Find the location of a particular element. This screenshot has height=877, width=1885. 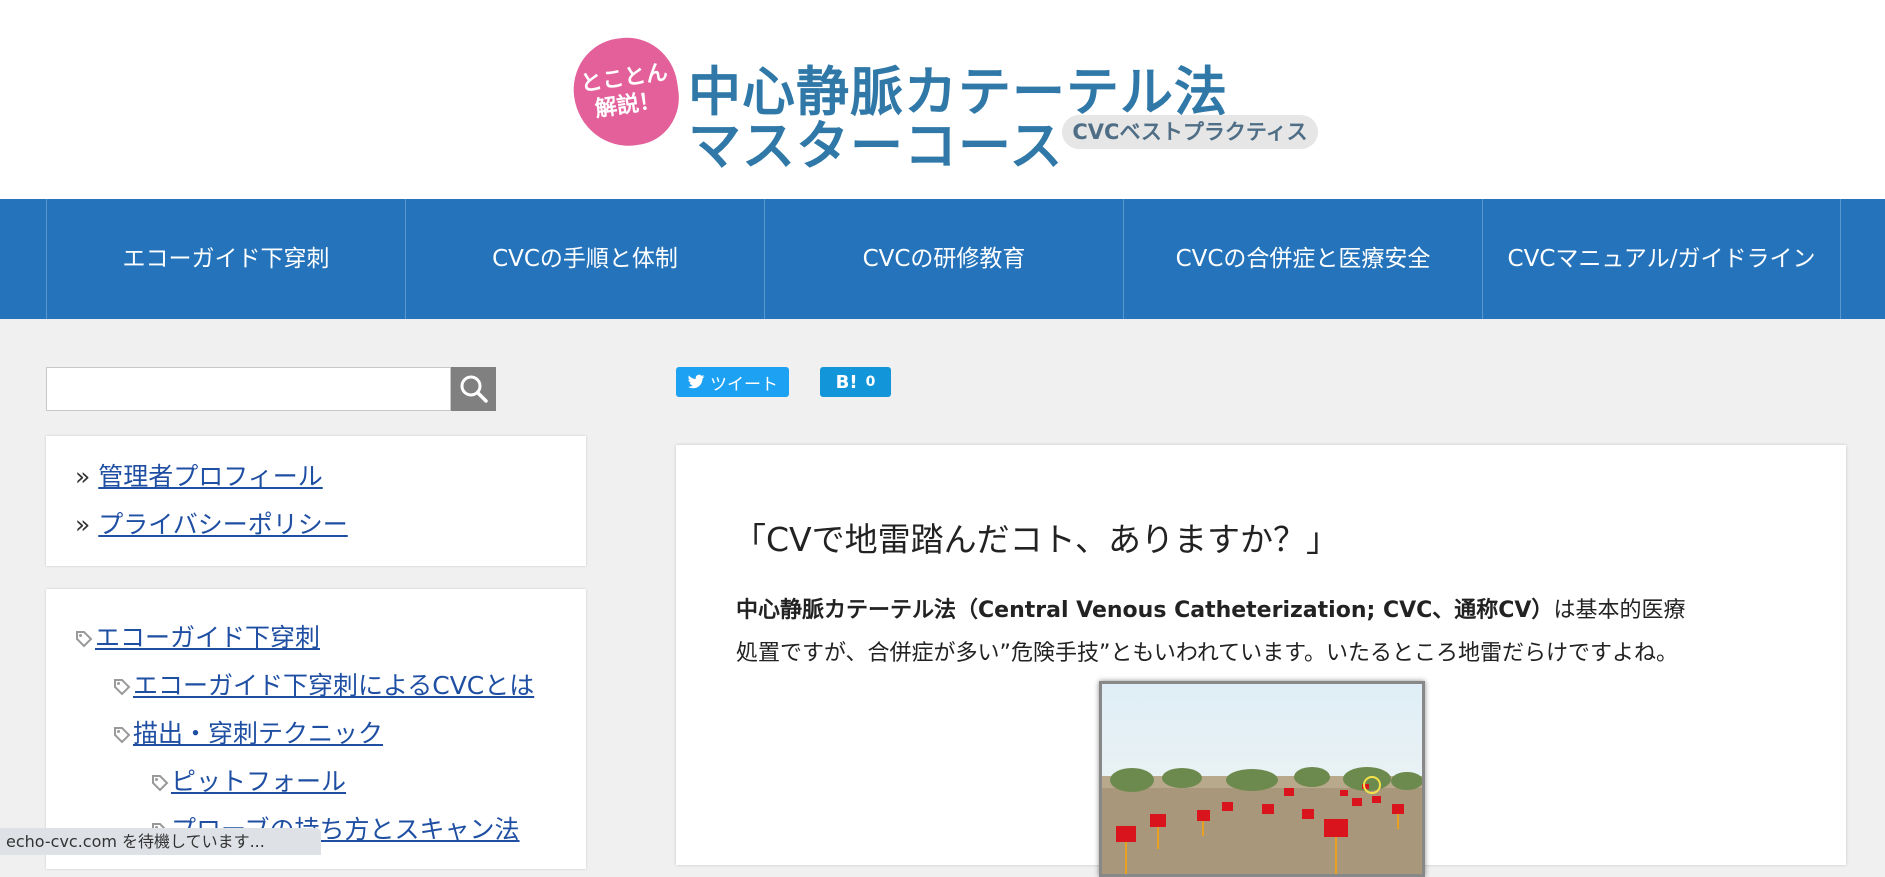

search-icon is located at coordinates (474, 389).